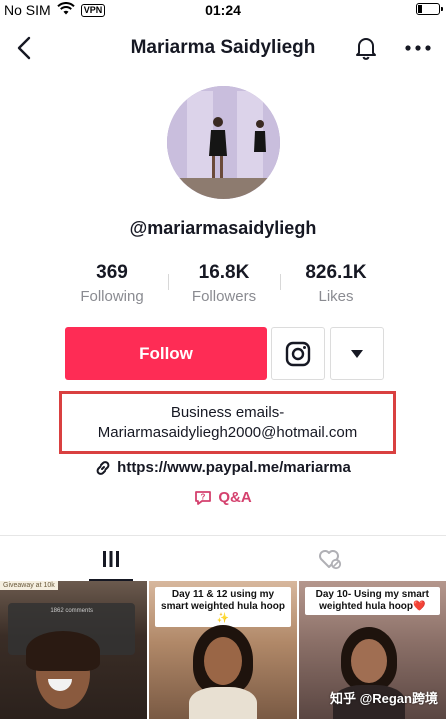 The width and height of the screenshot is (446, 719). What do you see at coordinates (103, 467) in the screenshot?
I see `link-icon` at bounding box center [103, 467].